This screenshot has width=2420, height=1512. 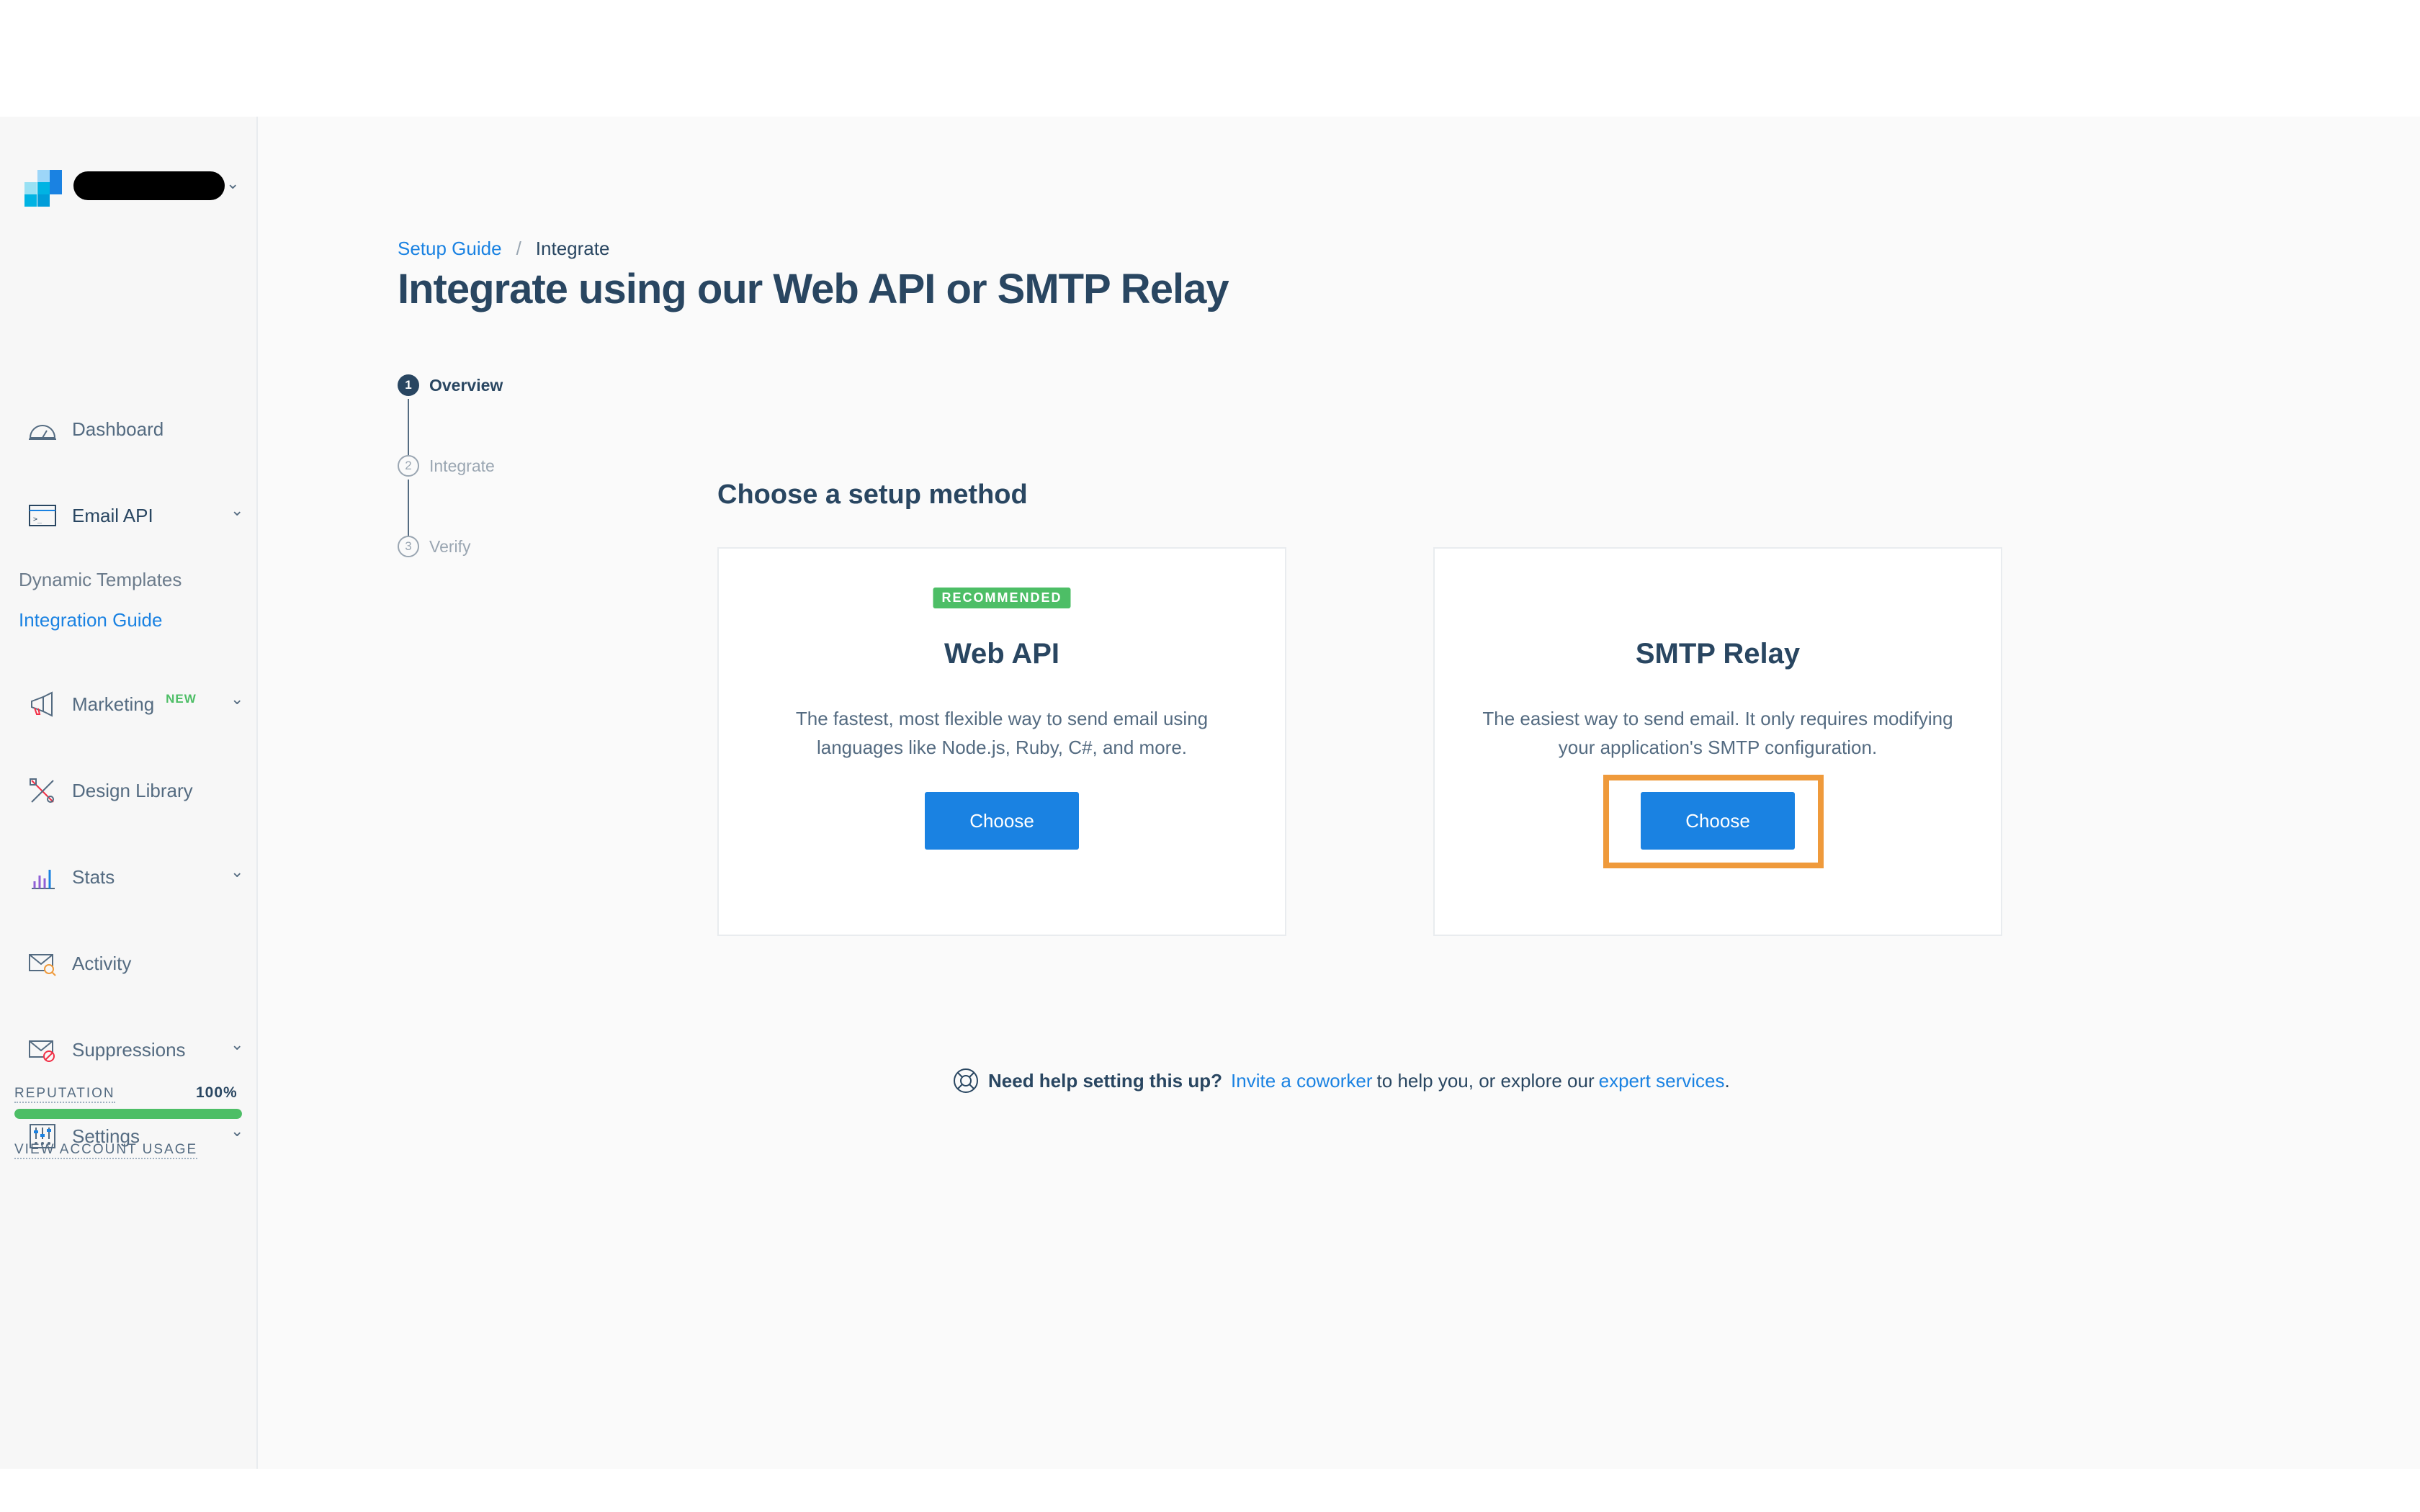 What do you see at coordinates (1727, 1080) in the screenshot?
I see `help-end: .` at bounding box center [1727, 1080].